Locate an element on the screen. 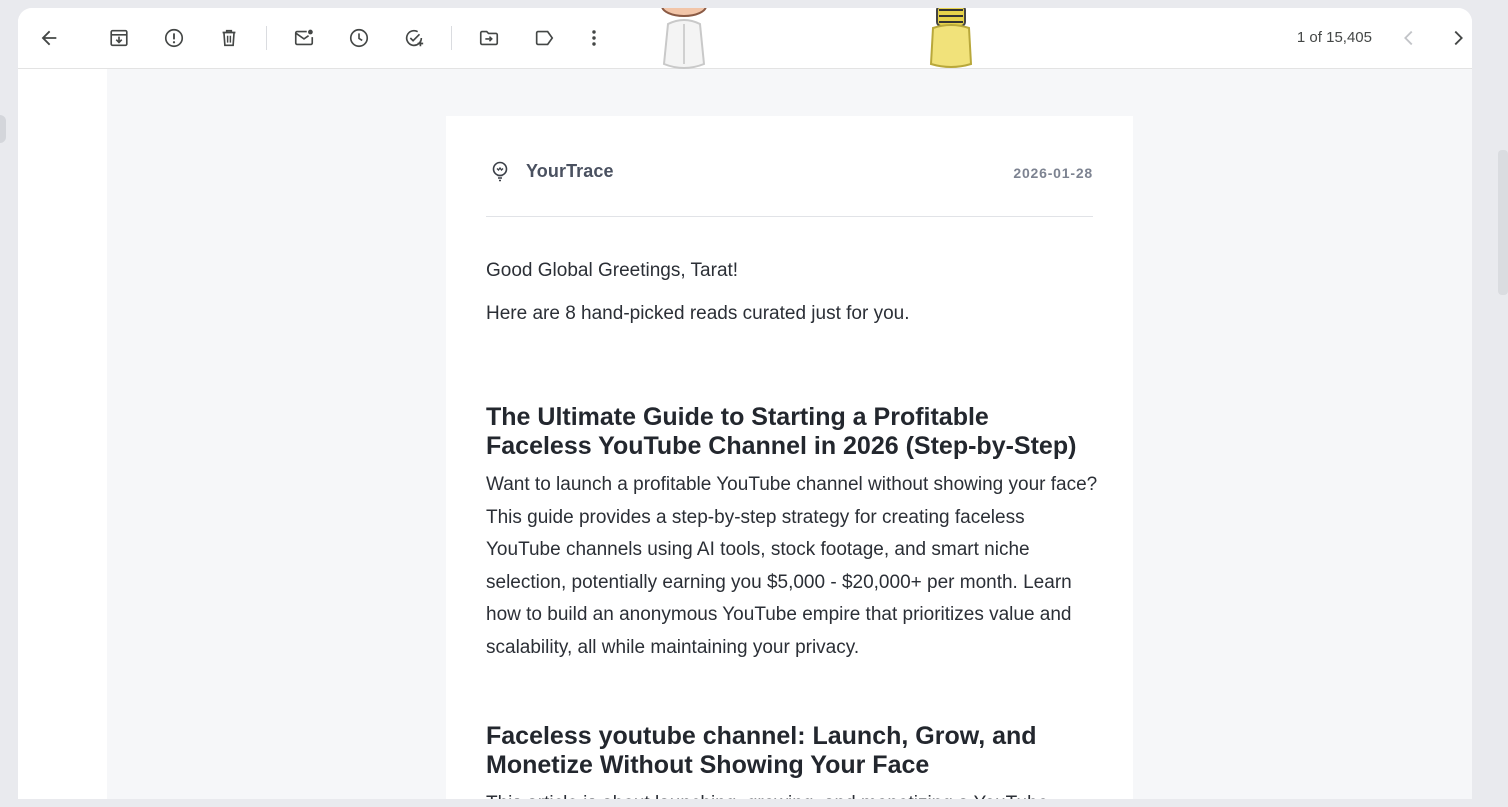 This screenshot has width=1508, height=807. message-count: 1 of 15,405 is located at coordinates (1334, 37).